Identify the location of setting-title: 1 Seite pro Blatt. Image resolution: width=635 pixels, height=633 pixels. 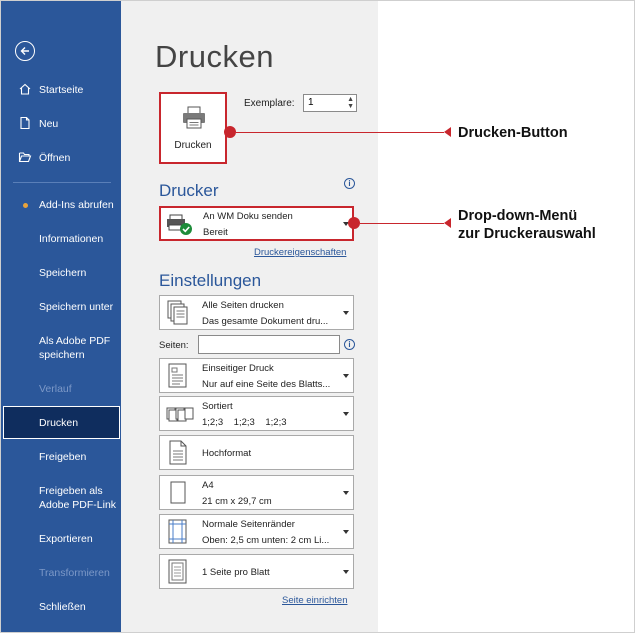
(236, 572).